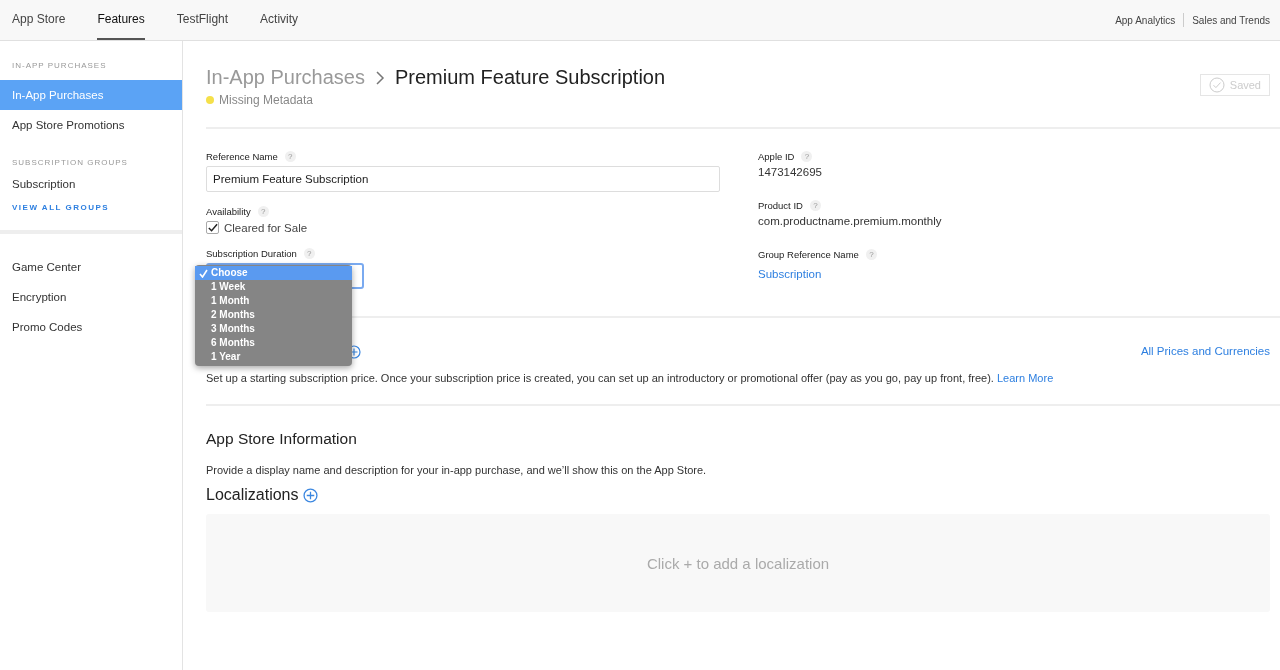 This screenshot has height=670, width=1280. I want to click on apple-id-value: 1473142695, so click(790, 172).